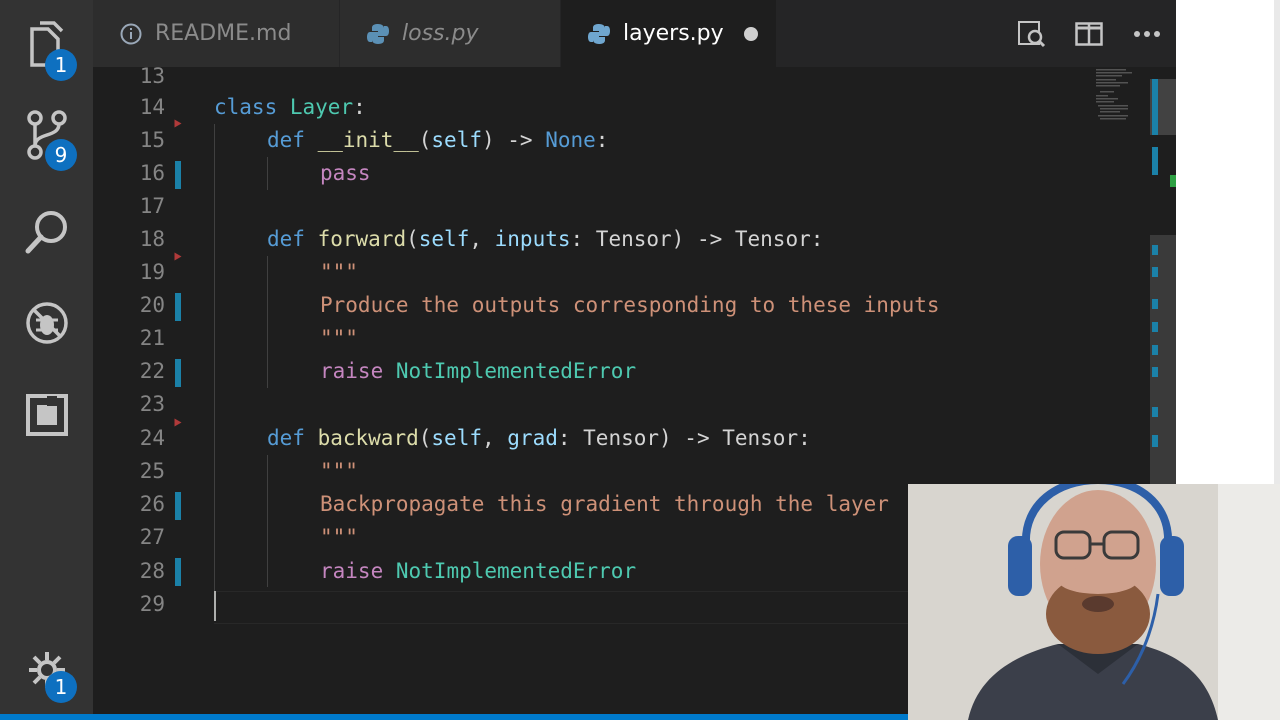 The width and height of the screenshot is (1280, 720). I want to click on code-line: 17, so click(634, 206).